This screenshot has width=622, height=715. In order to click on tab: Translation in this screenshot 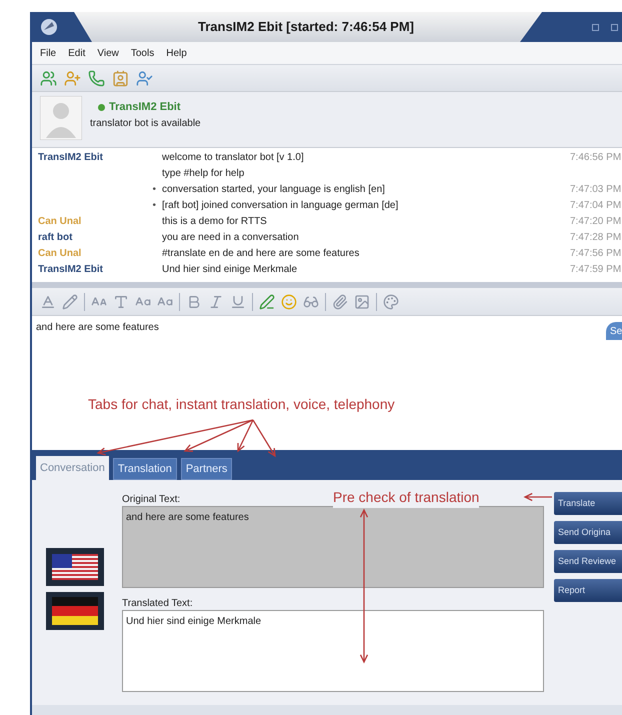, I will do `click(144, 469)`.